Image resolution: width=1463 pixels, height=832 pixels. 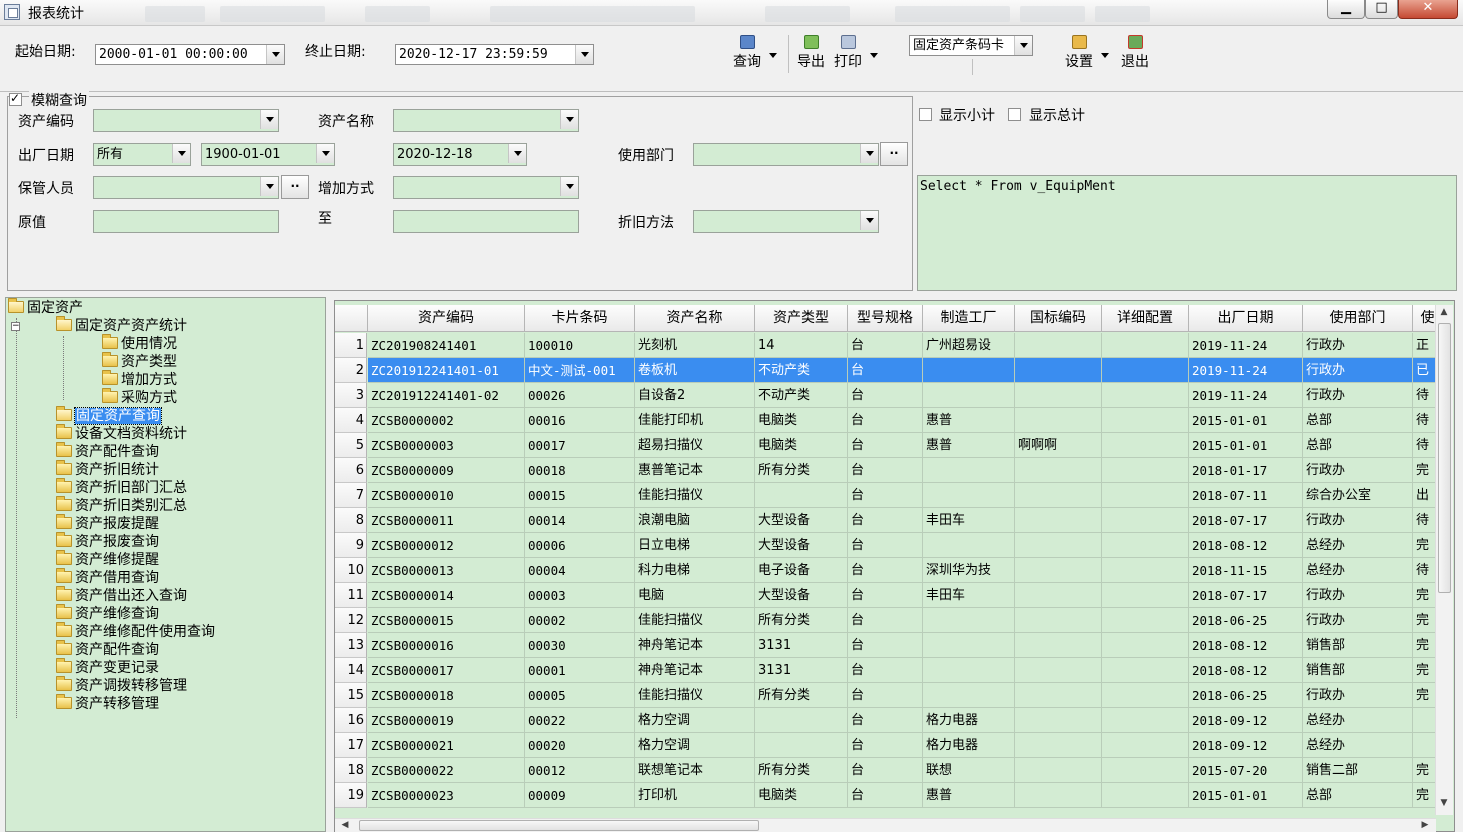 I want to click on table-cell: 神舟笔记本, so click(x=695, y=670).